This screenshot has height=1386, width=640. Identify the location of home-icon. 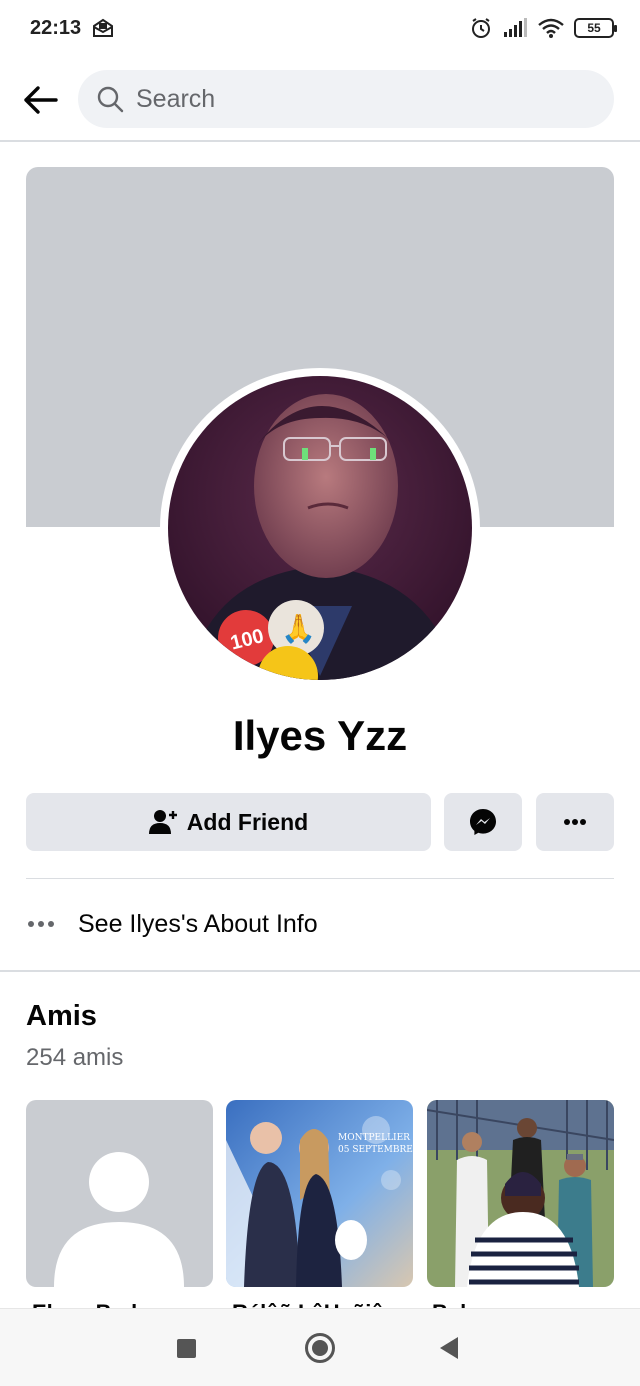
(320, 1348).